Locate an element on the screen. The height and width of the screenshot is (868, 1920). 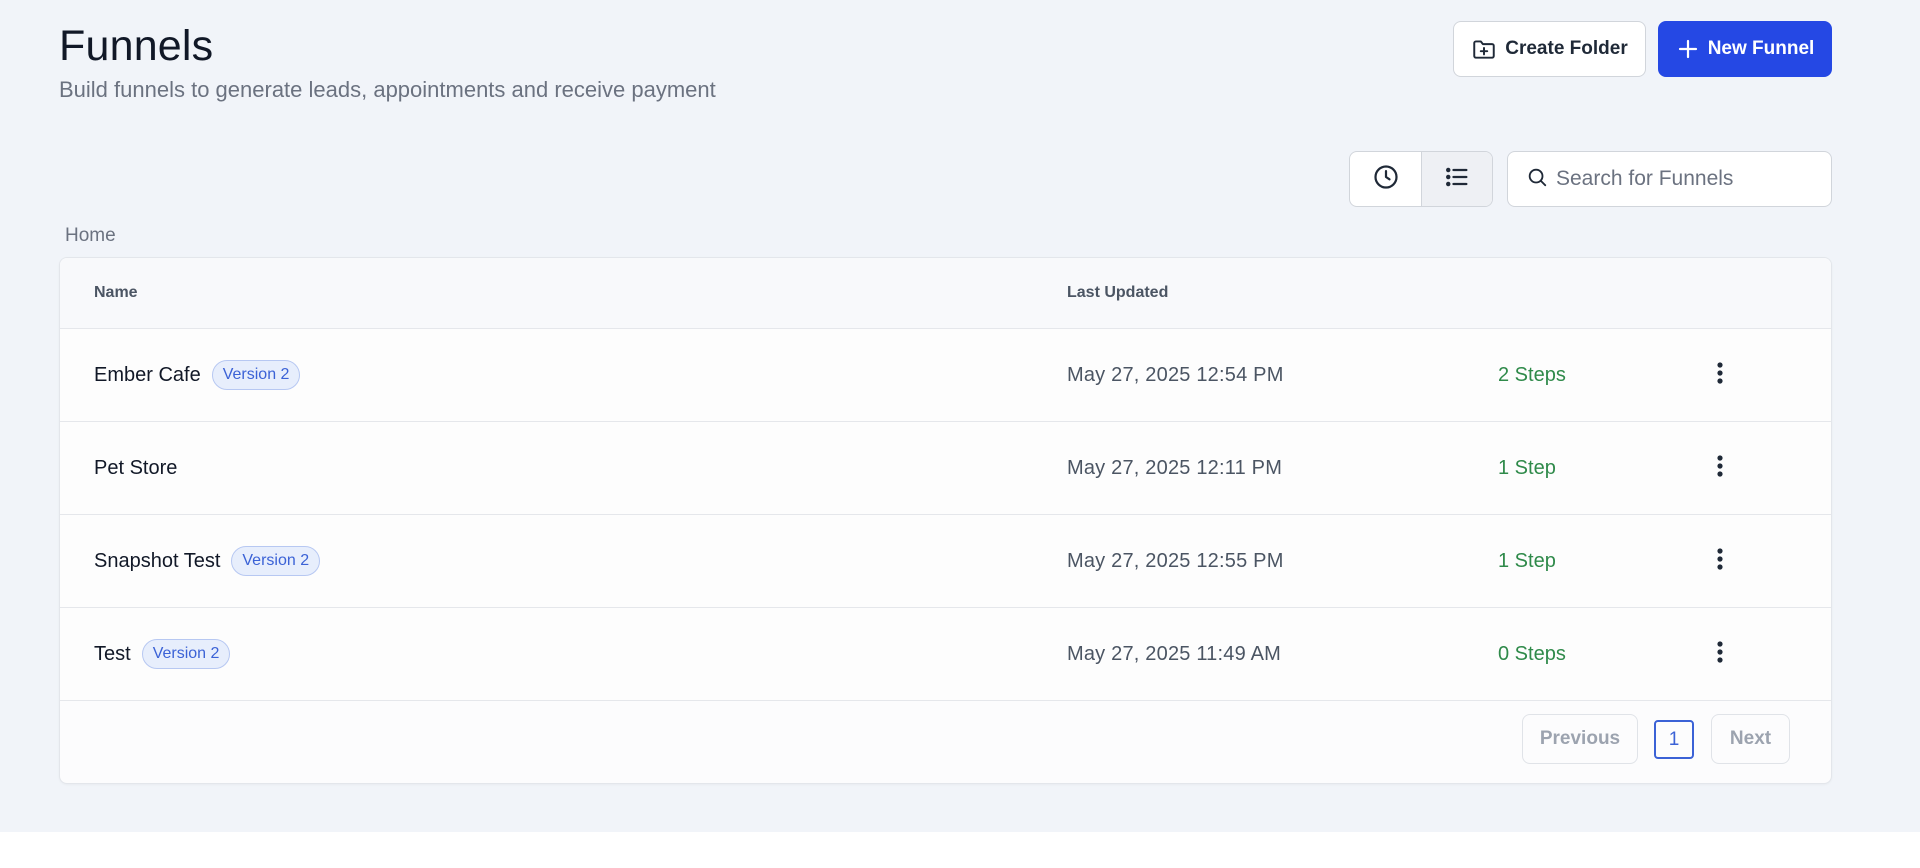
table-header: Name Last Updated is located at coordinates (945, 293).